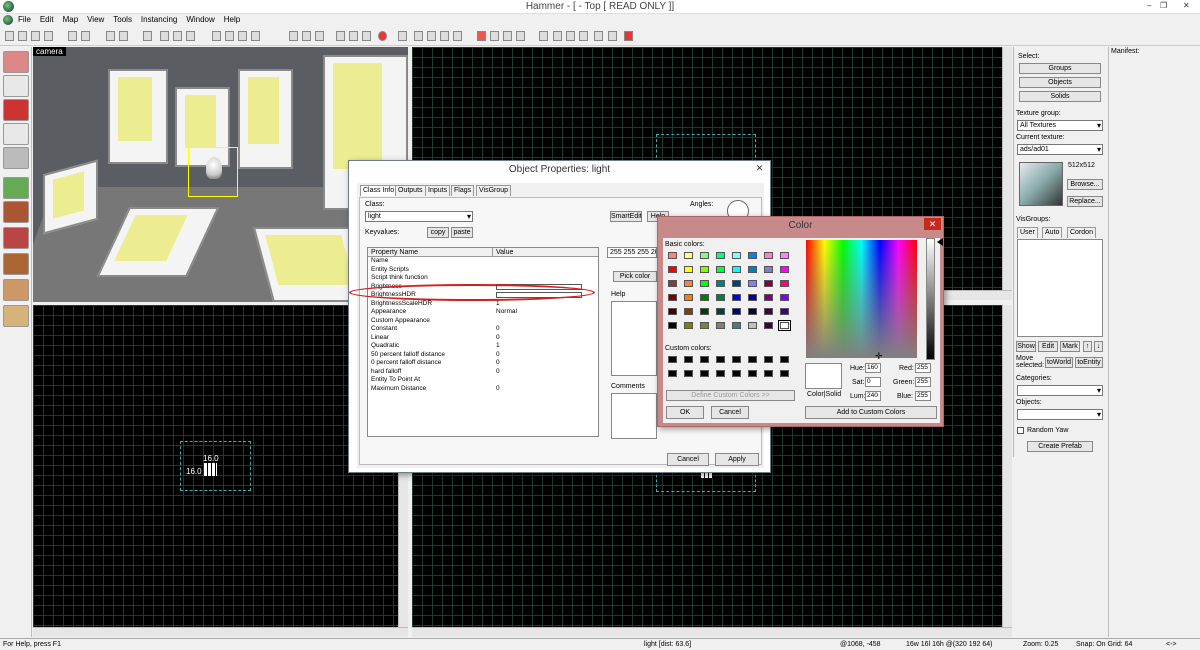 The image size is (1200, 650). Describe the element at coordinates (164, 36) in the screenshot. I see `ungroup-icon` at that location.